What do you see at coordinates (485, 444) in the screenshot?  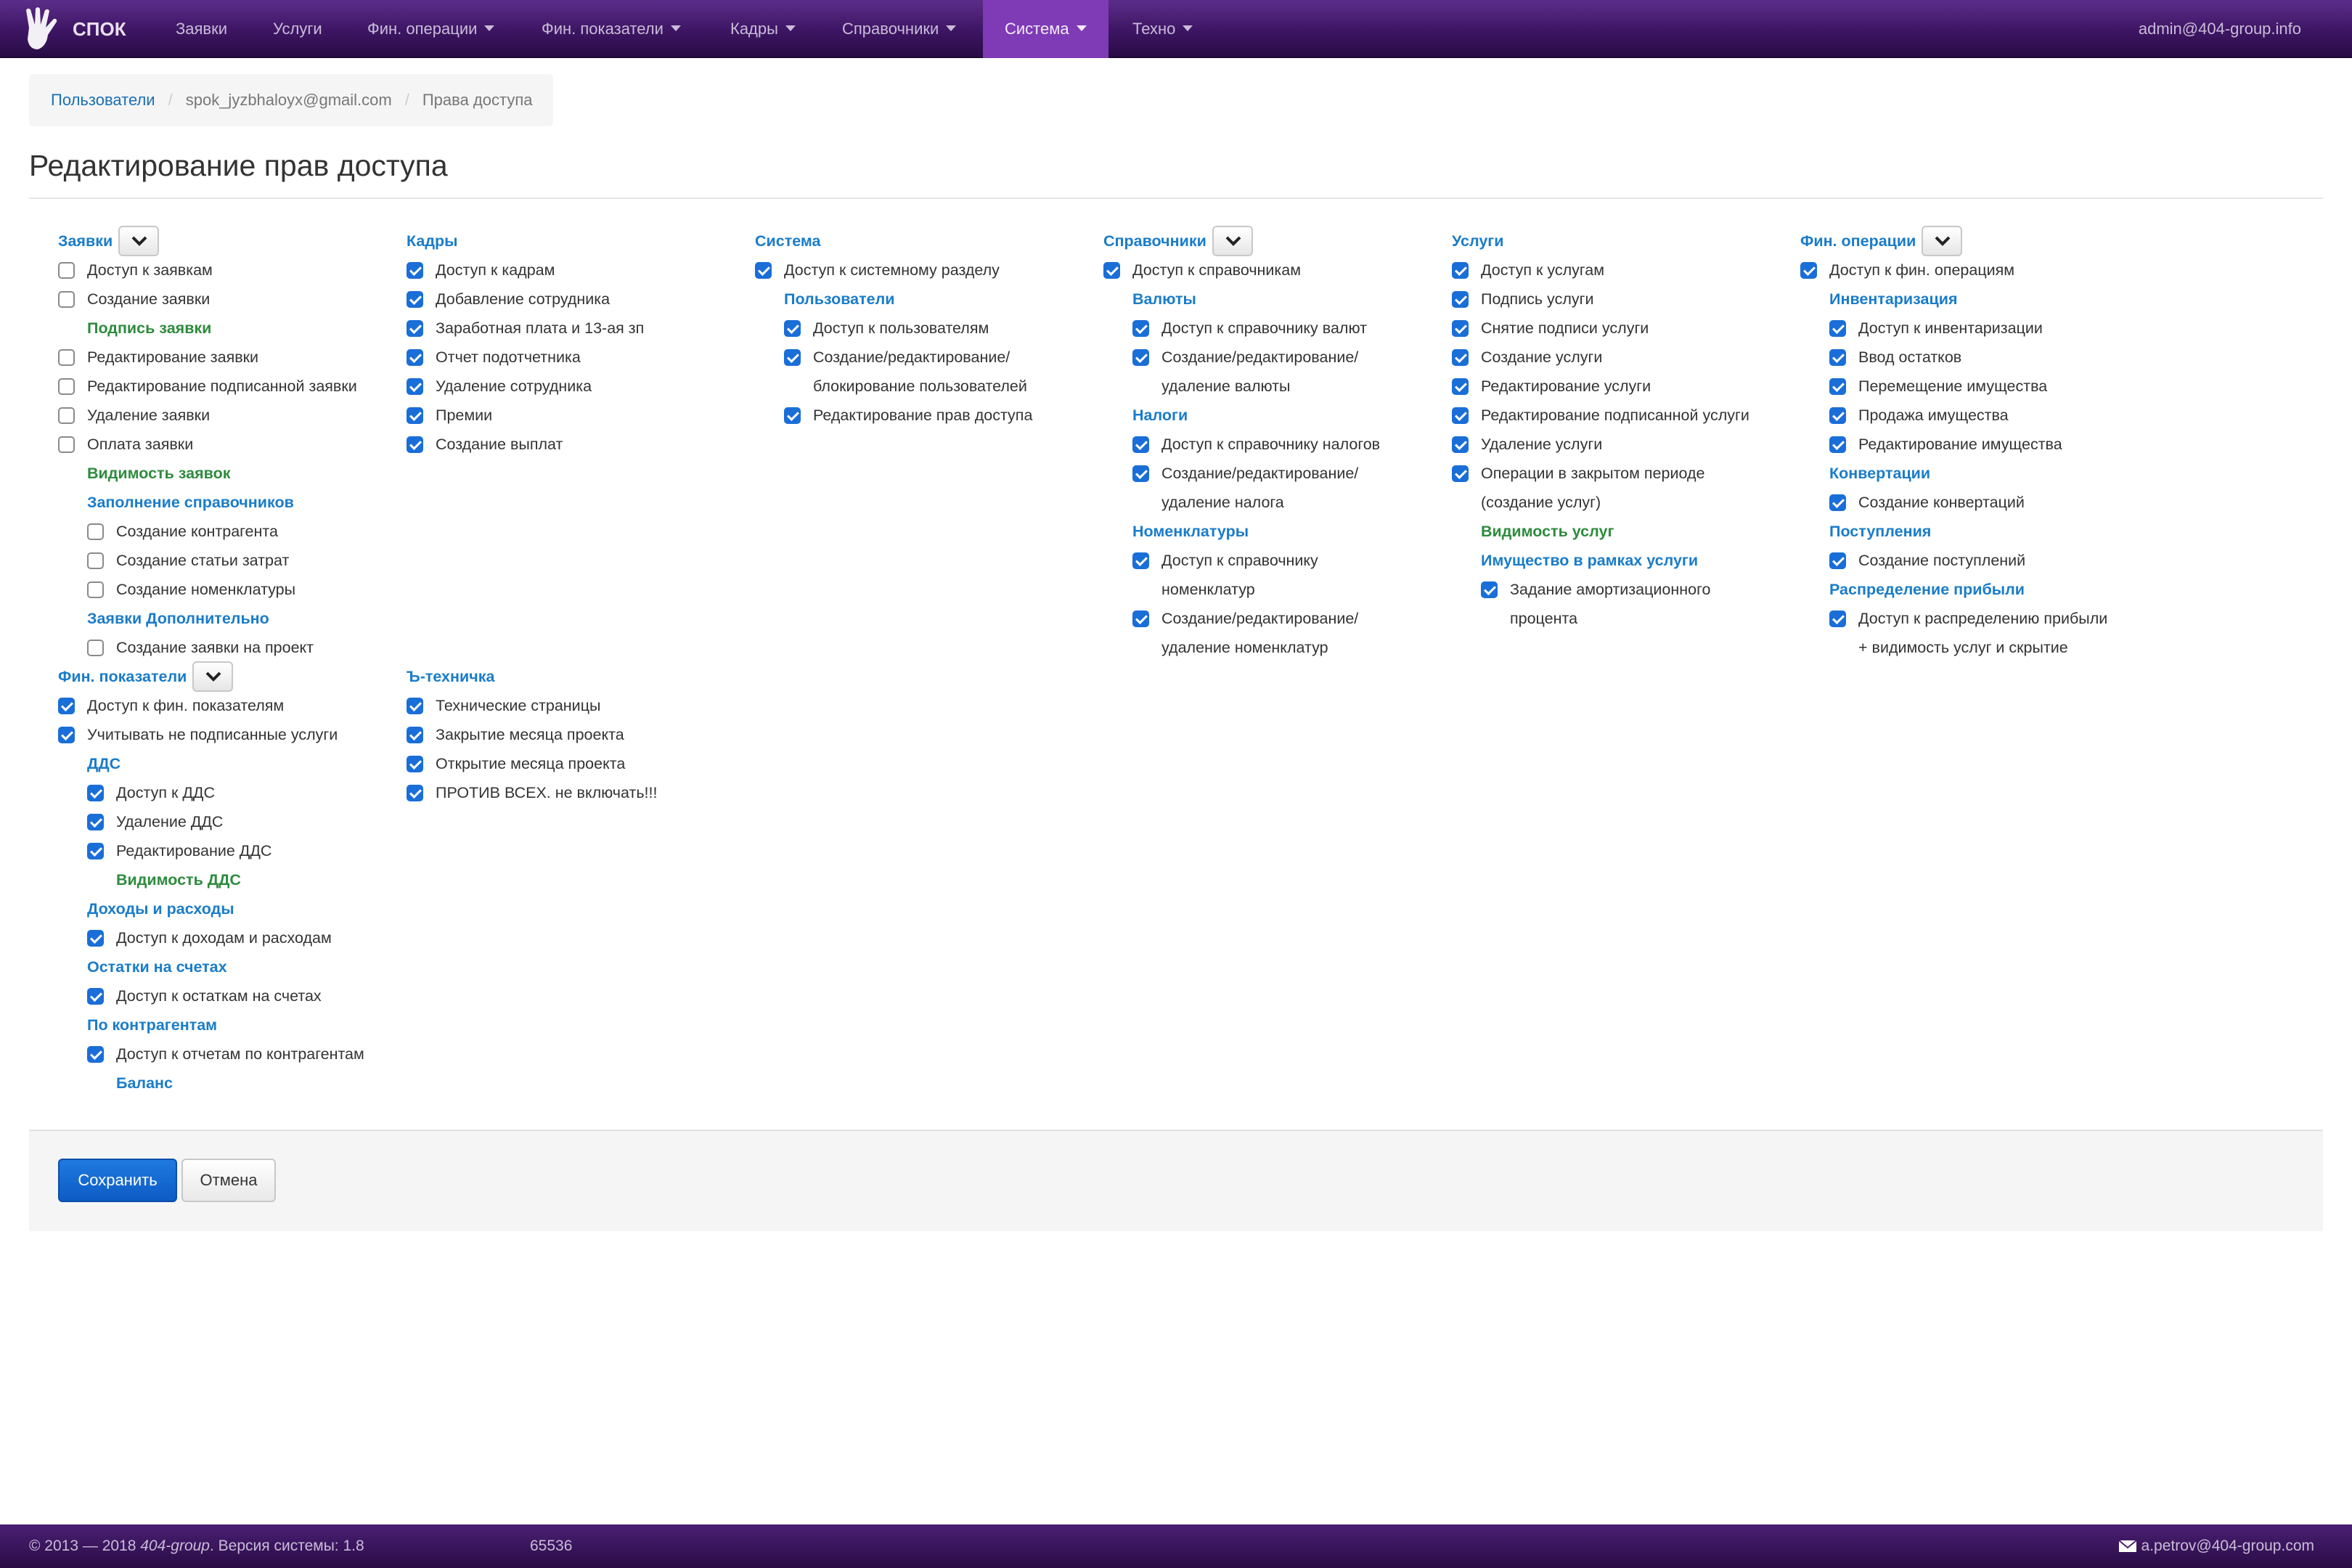 I see `permission-checkbox-row: Создание выплат` at bounding box center [485, 444].